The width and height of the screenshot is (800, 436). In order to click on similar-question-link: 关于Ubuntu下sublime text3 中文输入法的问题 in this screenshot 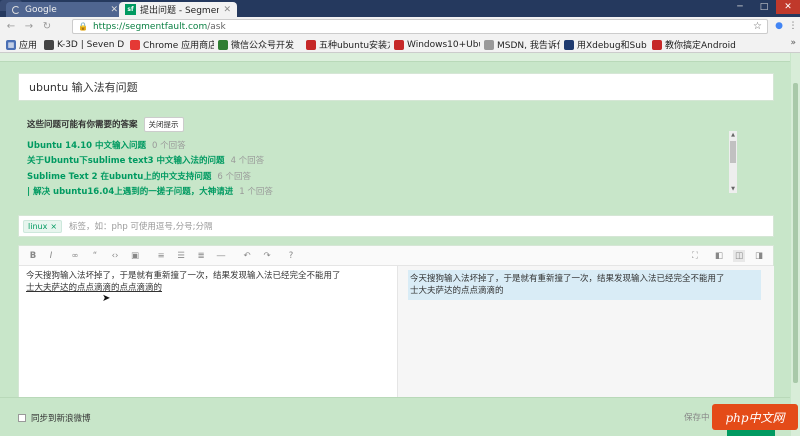, I will do `click(126, 160)`.